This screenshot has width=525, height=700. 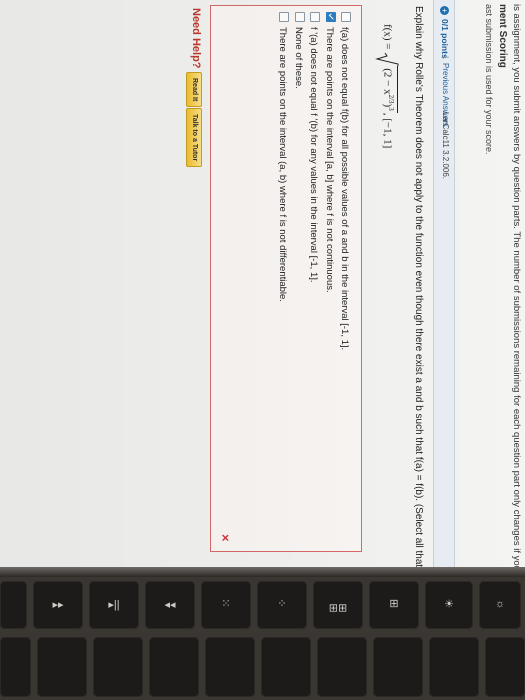 What do you see at coordinates (346, 17) in the screenshot?
I see `option-0-checkbox` at bounding box center [346, 17].